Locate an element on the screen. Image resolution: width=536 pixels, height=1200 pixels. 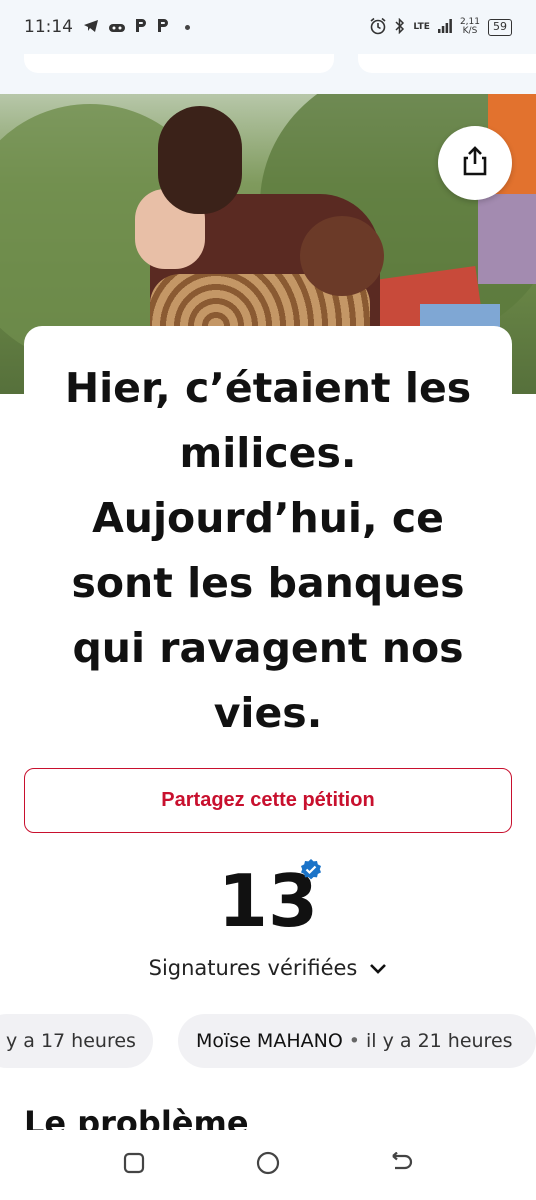
signal-icon is located at coordinates (444, 27).